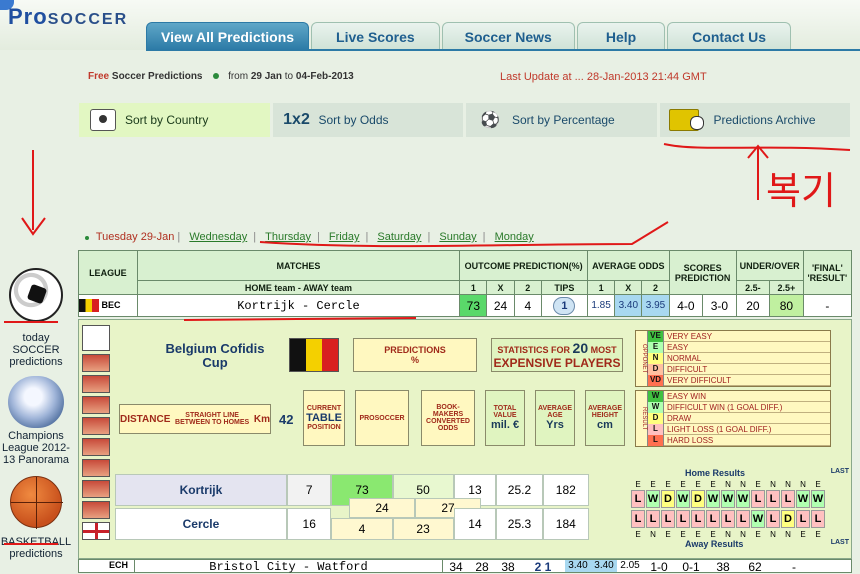 This screenshot has width=860, height=574. I want to click on predictions-archive-button: Predictions Archive, so click(754, 120).